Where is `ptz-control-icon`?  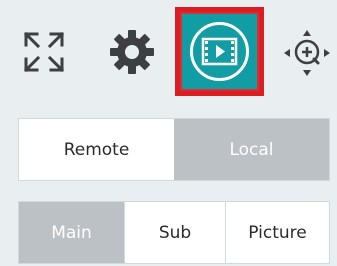 ptz-control-icon is located at coordinates (307, 53).